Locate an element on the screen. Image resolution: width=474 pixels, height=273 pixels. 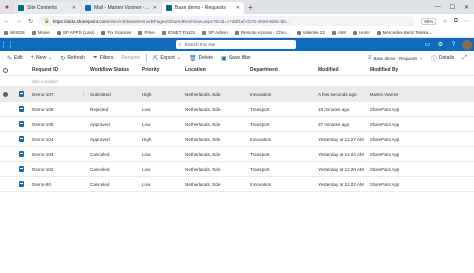
bookmark-item: Movie is located at coordinates (40, 32).